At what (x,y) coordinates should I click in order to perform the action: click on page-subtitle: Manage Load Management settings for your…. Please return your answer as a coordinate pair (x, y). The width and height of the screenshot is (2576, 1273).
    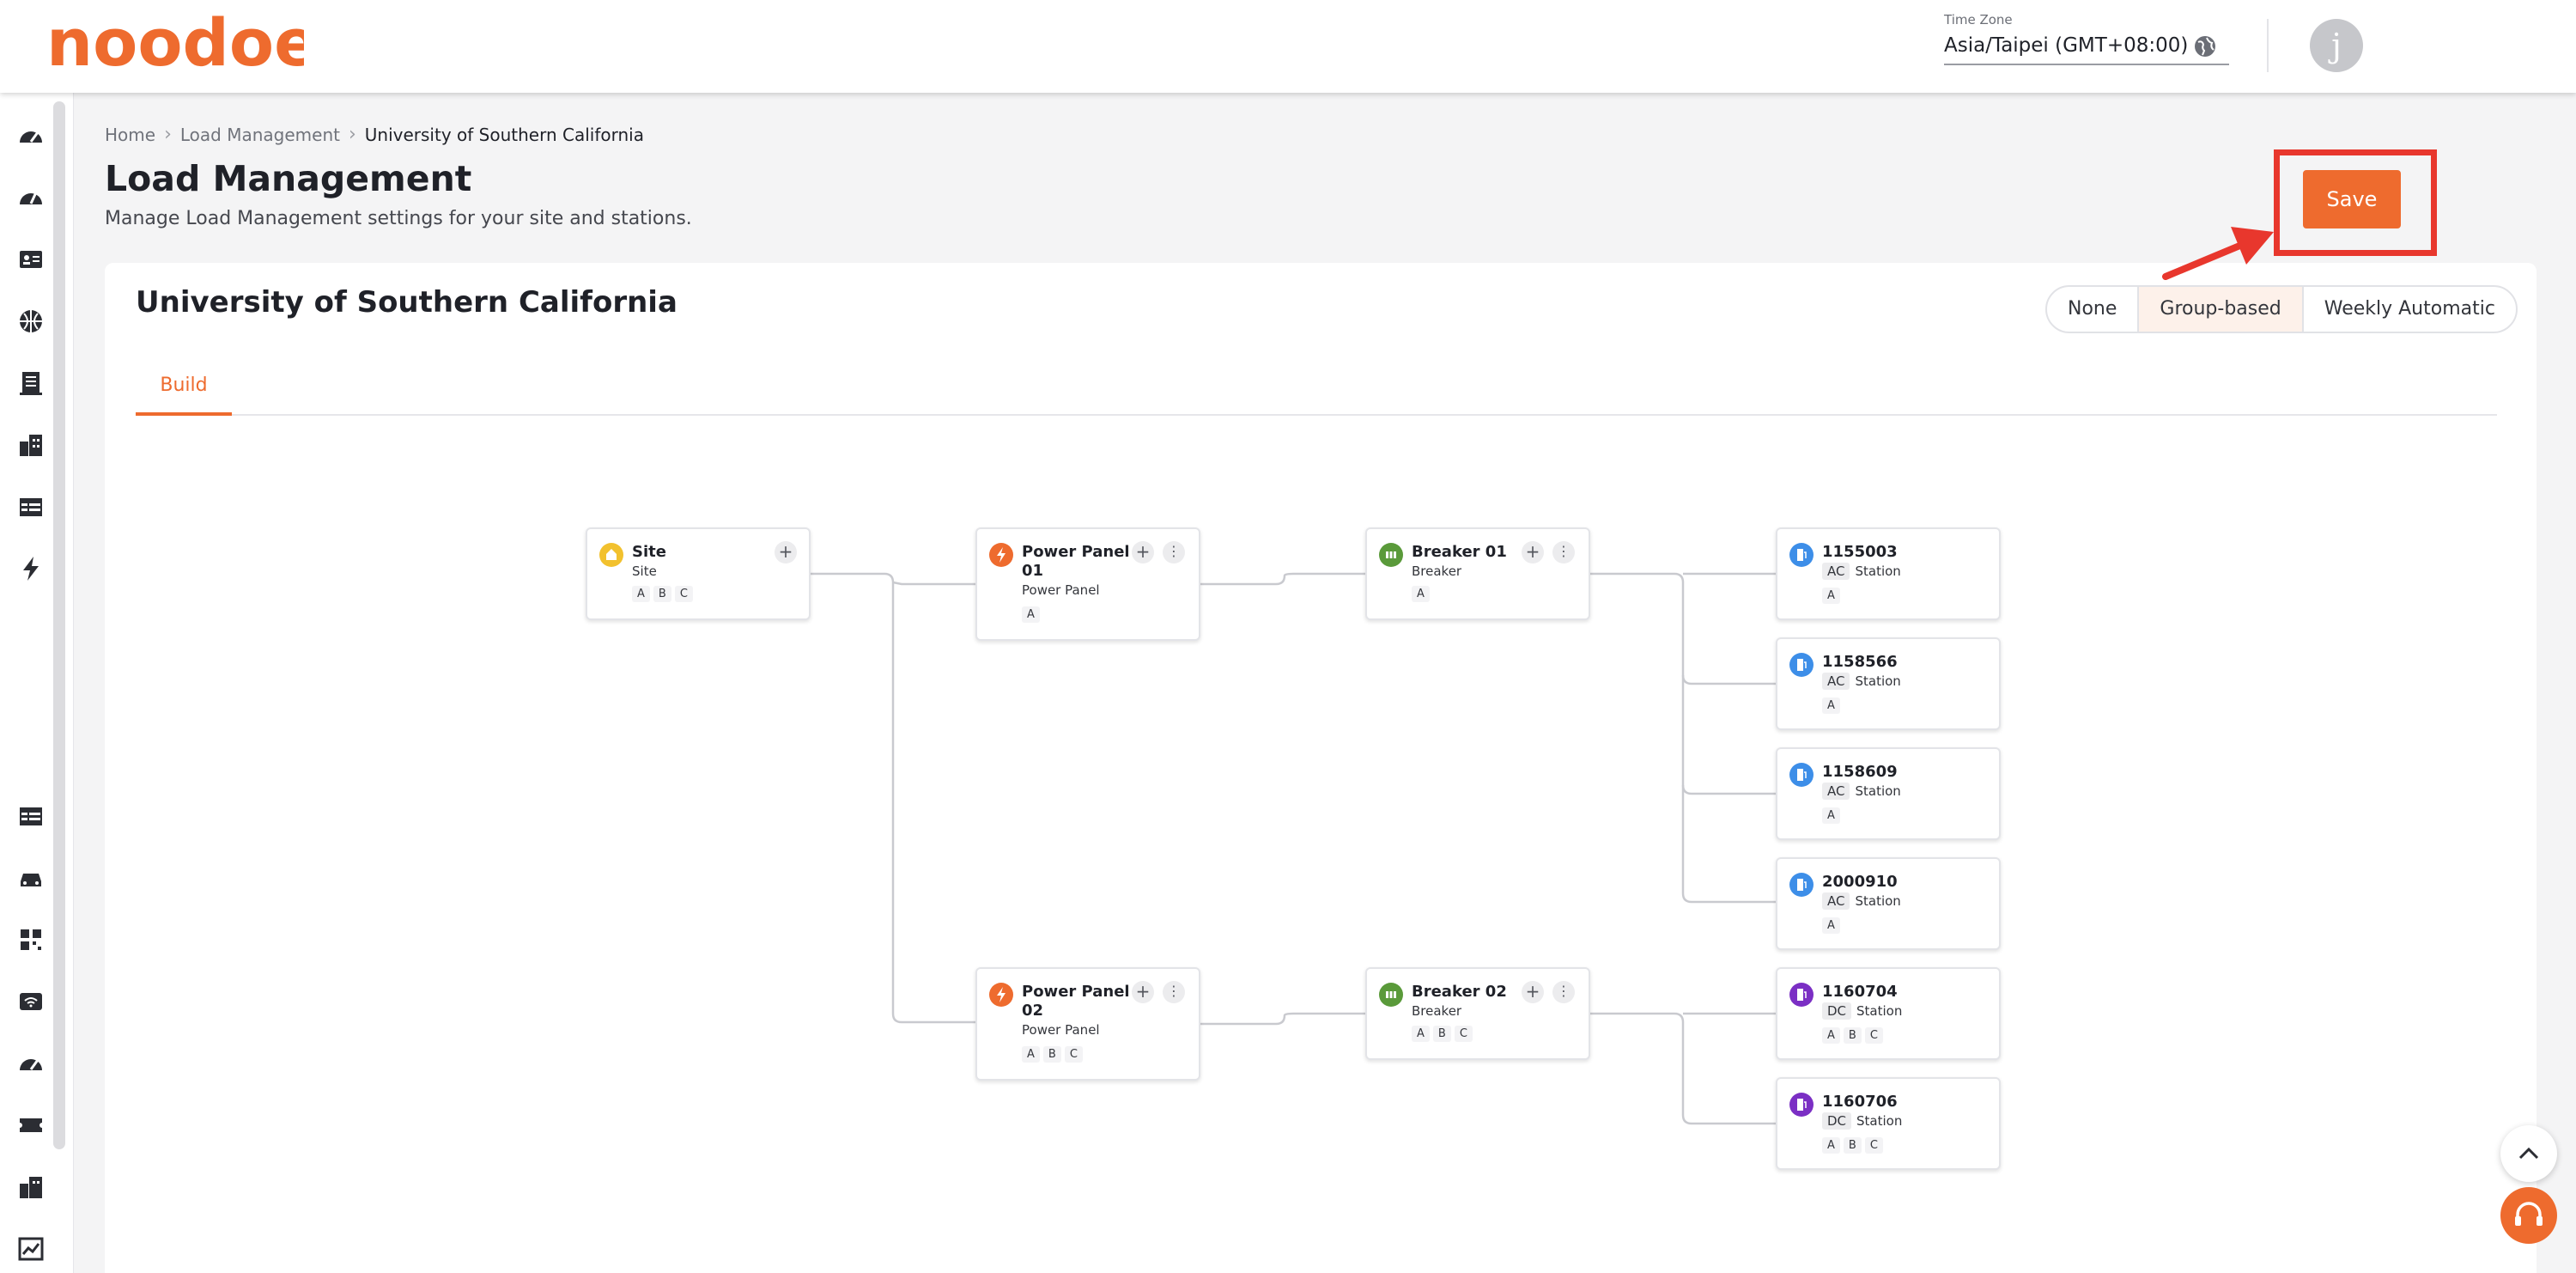
    Looking at the image, I should click on (399, 218).